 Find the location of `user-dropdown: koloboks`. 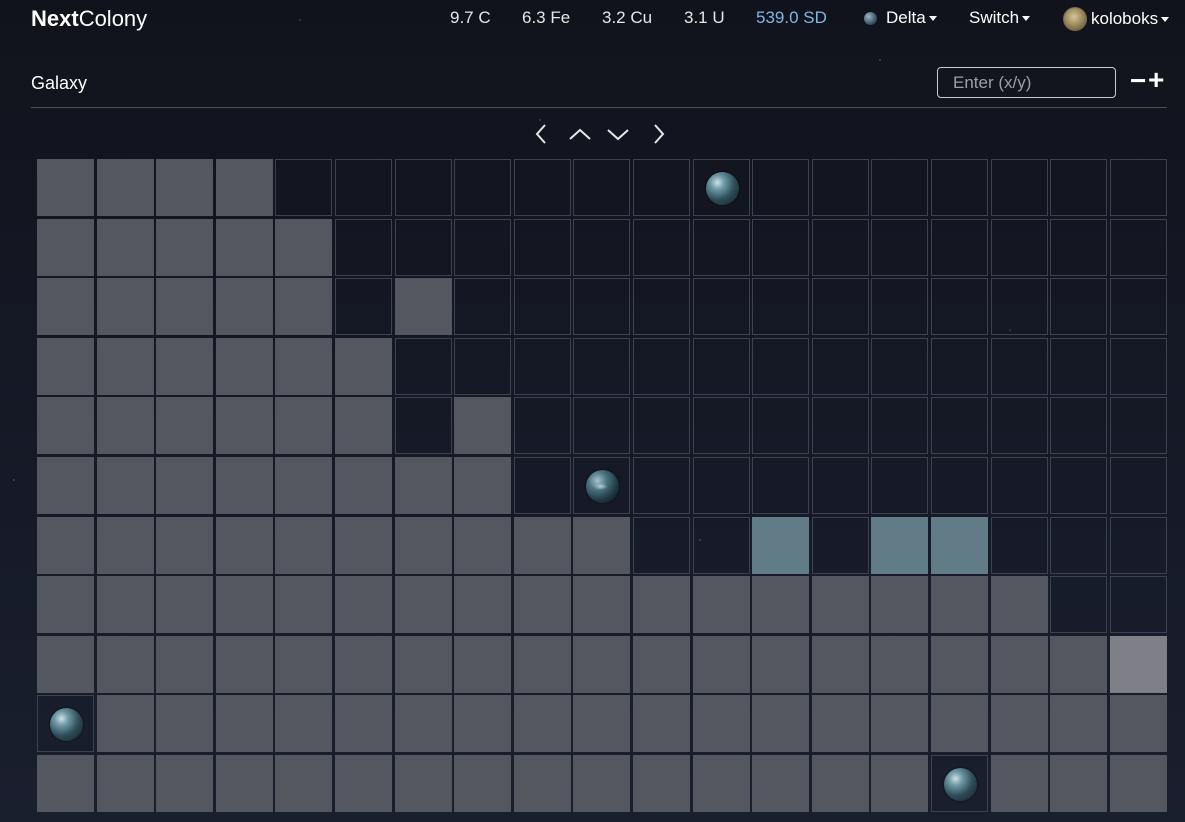

user-dropdown: koloboks is located at coordinates (1116, 19).